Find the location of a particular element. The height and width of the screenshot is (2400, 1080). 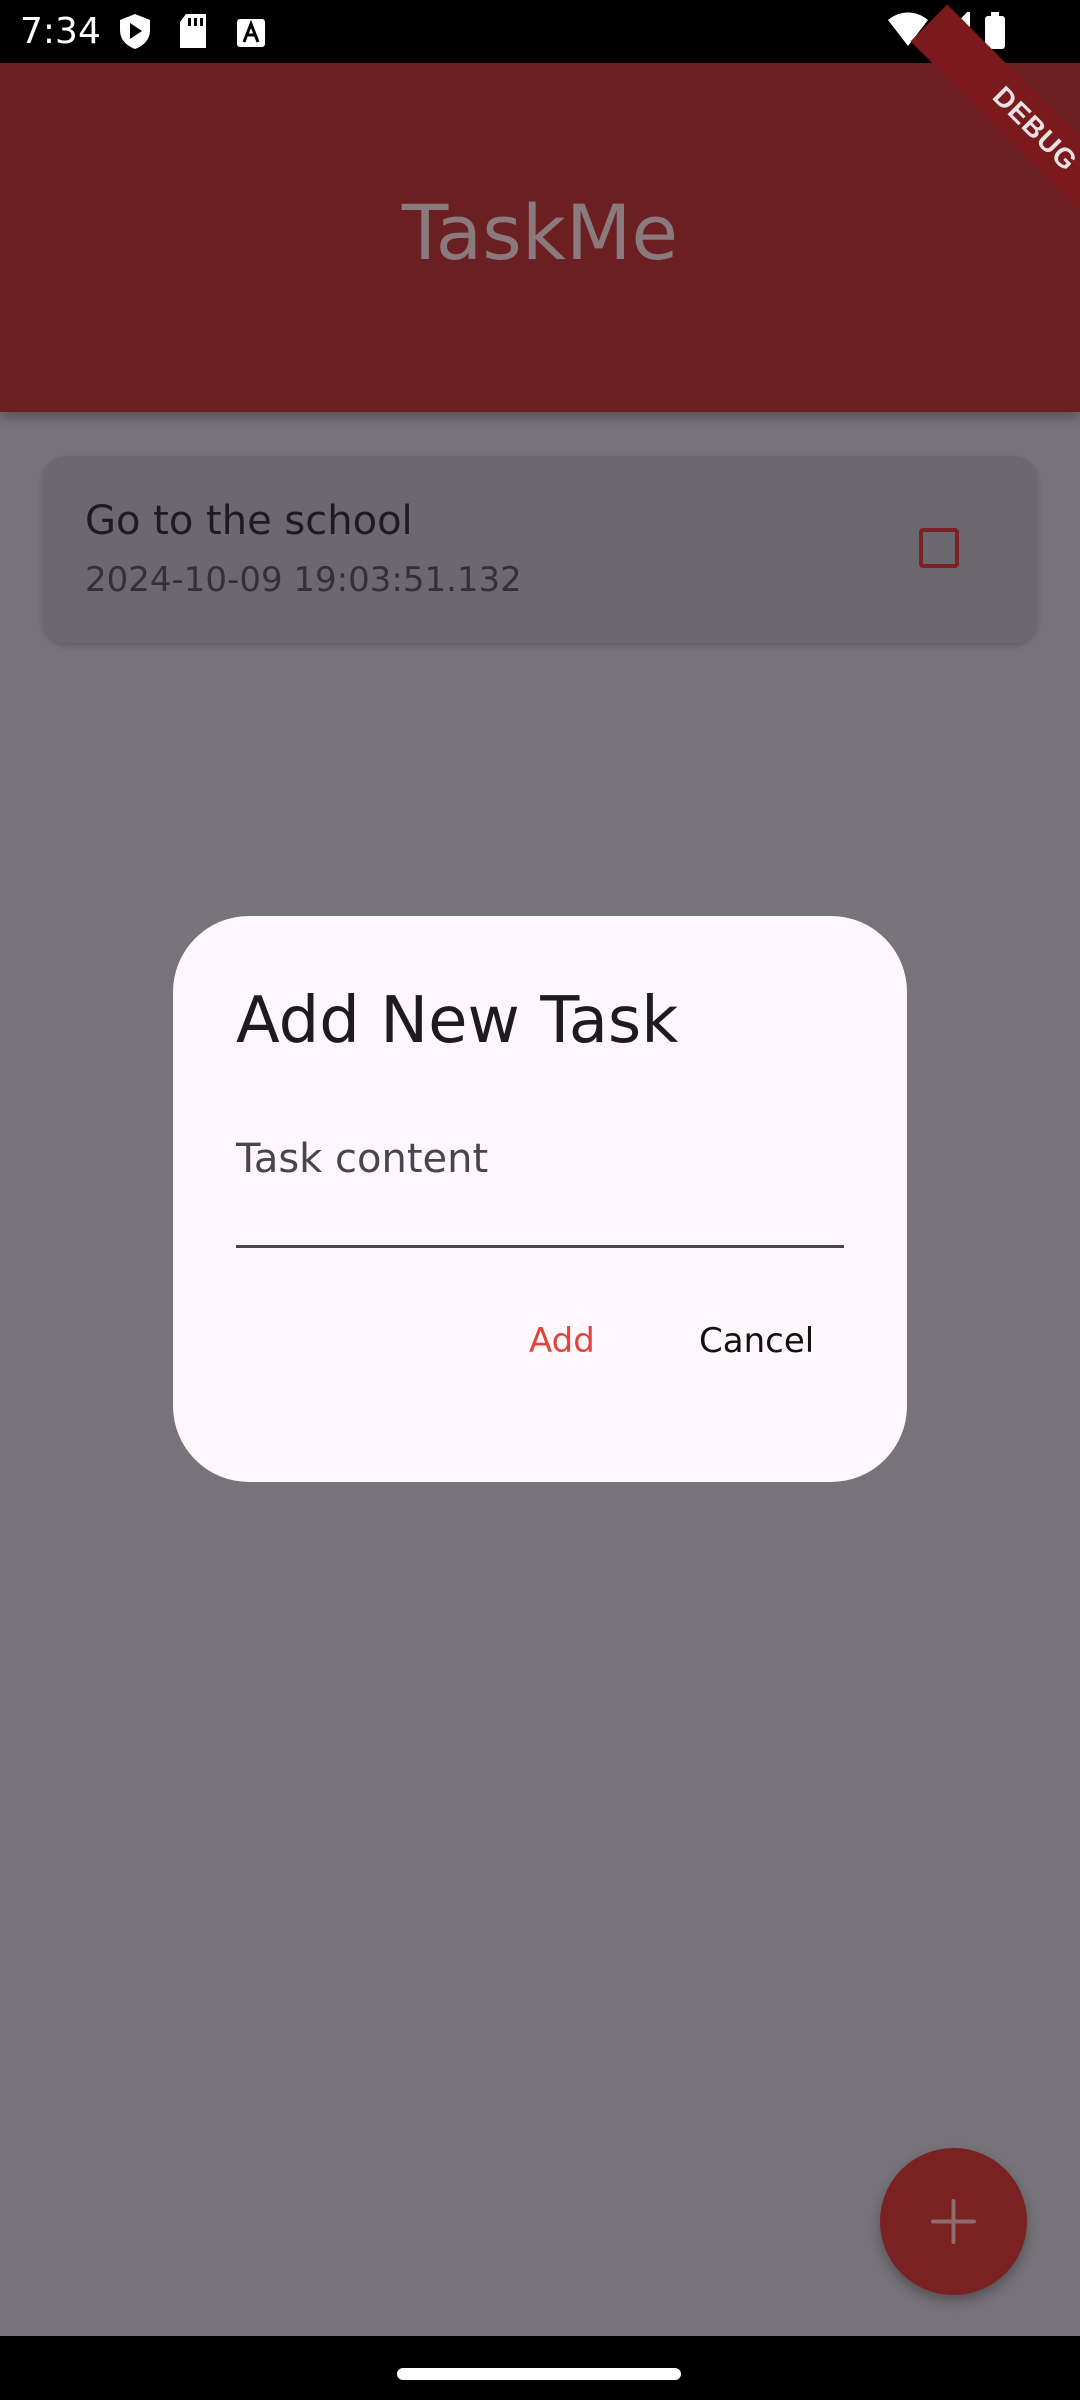

status-time: 7:34 is located at coordinates (60, 31).